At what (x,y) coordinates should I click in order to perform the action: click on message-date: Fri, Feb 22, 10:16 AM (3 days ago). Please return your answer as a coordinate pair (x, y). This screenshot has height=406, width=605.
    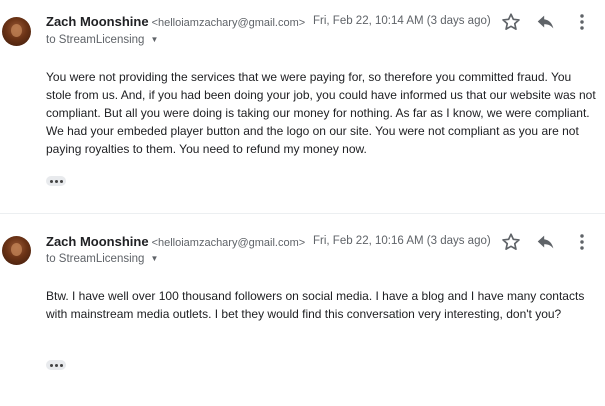
    Looking at the image, I should click on (402, 241).